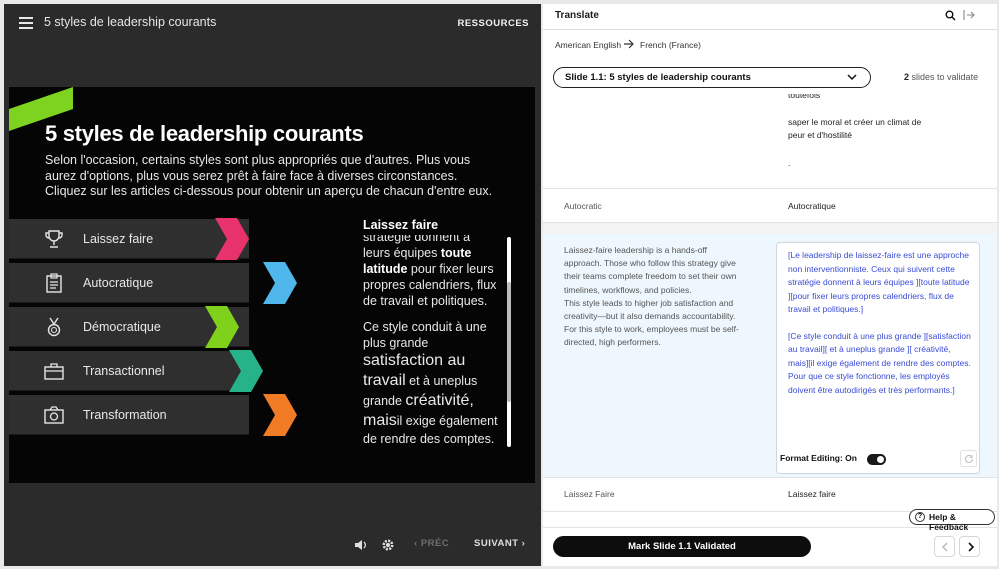 This screenshot has height=569, width=999. Describe the element at coordinates (880, 459) in the screenshot. I see `toggle-knob` at that location.